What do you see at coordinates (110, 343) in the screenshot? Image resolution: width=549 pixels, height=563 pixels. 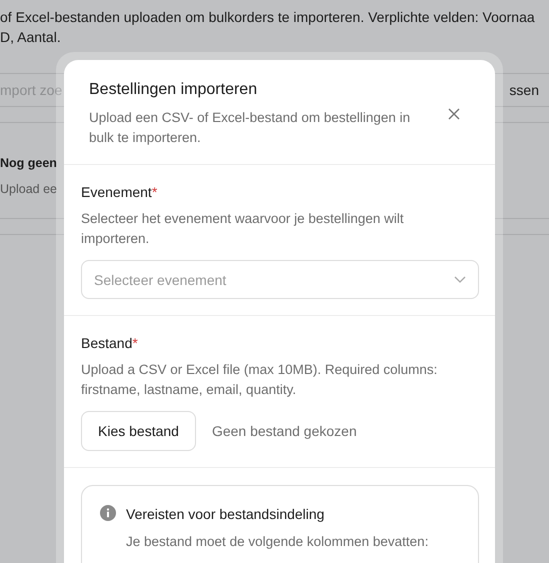 I see `field-label: Bestand*` at bounding box center [110, 343].